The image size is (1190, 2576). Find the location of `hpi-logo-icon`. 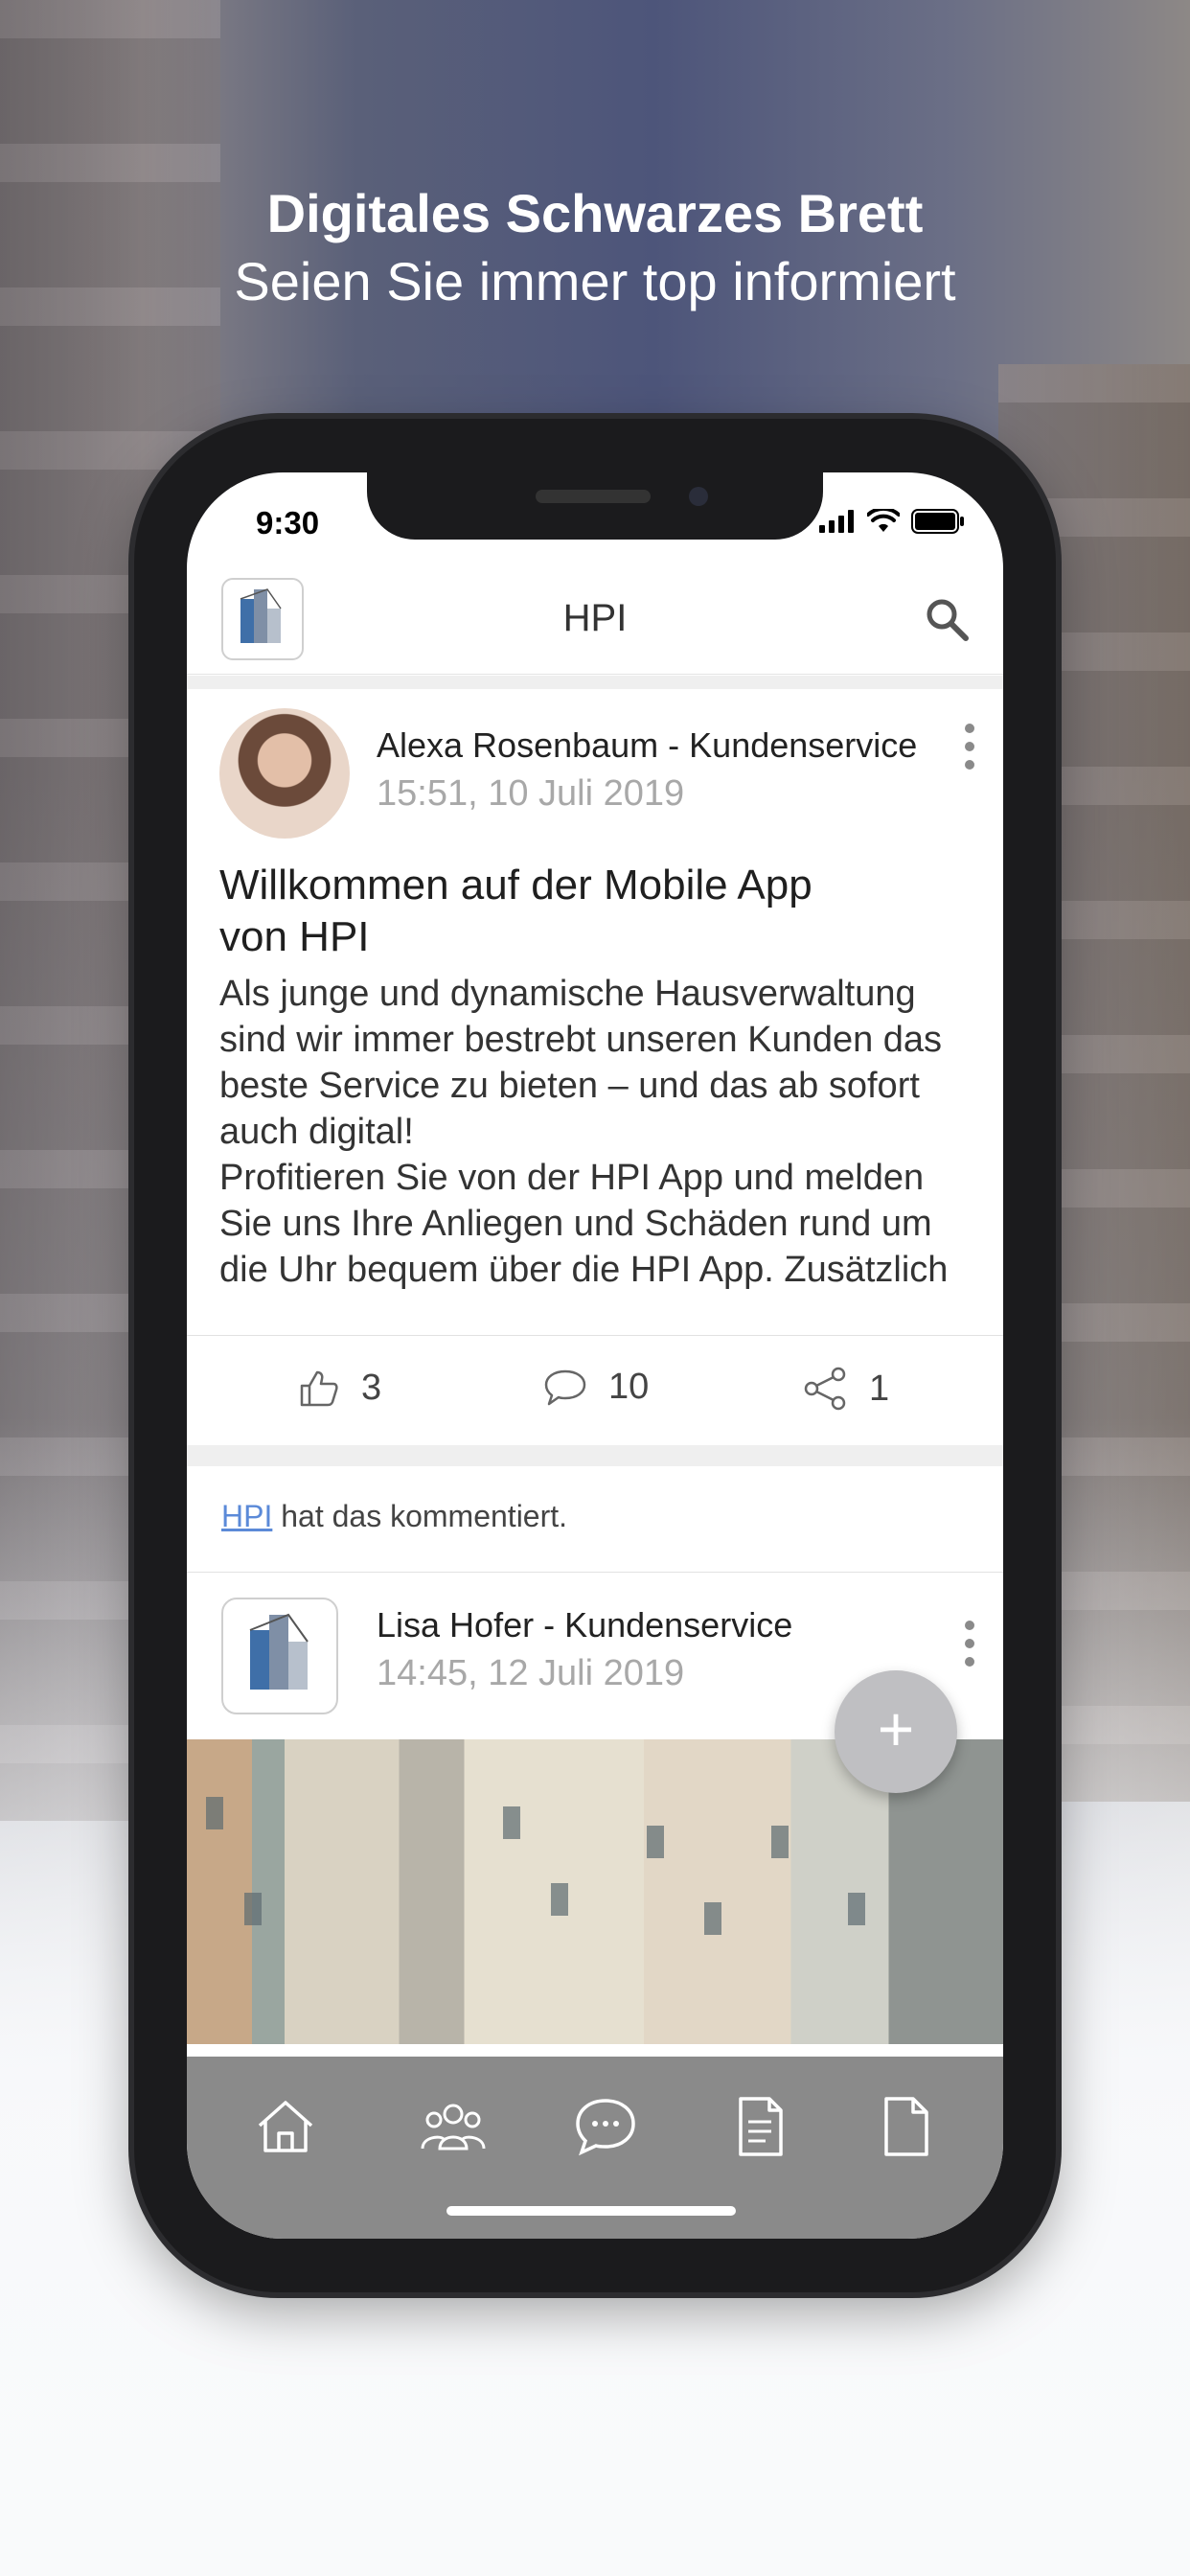

hpi-logo-icon is located at coordinates (279, 1656).